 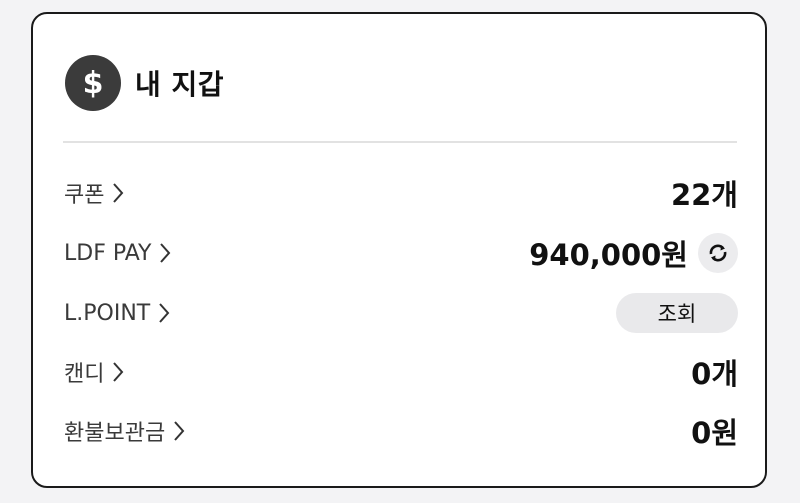 I want to click on candy-label: 캔디, so click(x=84, y=374).